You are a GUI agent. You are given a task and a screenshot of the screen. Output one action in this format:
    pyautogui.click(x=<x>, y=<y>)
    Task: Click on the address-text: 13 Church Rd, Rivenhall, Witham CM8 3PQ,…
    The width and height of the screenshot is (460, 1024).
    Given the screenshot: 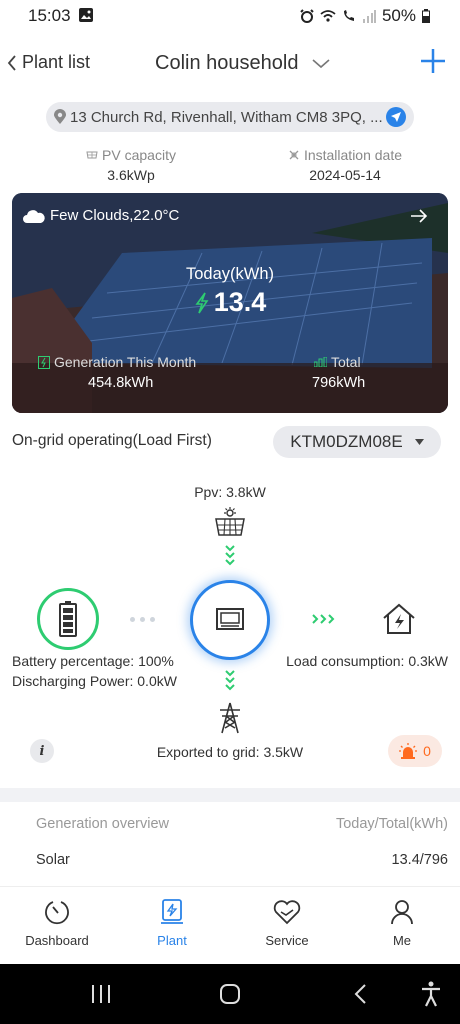 What is the action you would take?
    pyautogui.click(x=226, y=117)
    